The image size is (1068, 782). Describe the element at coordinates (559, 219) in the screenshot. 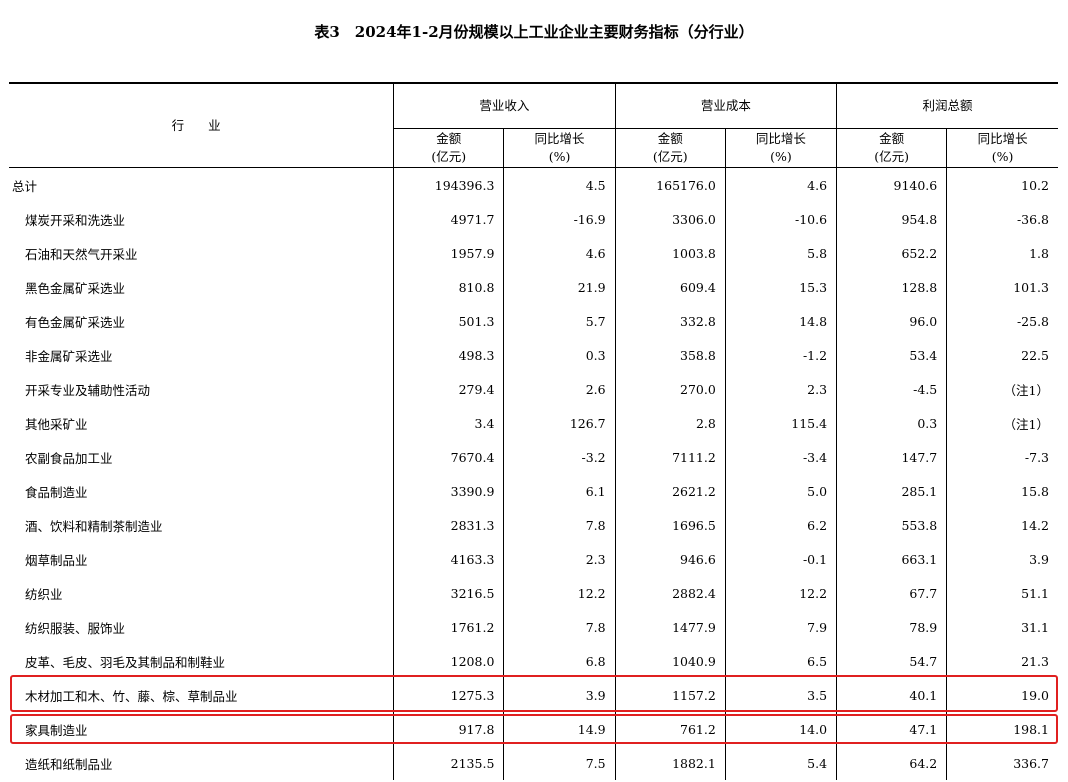

I see `revenue-growth: -16.9` at that location.